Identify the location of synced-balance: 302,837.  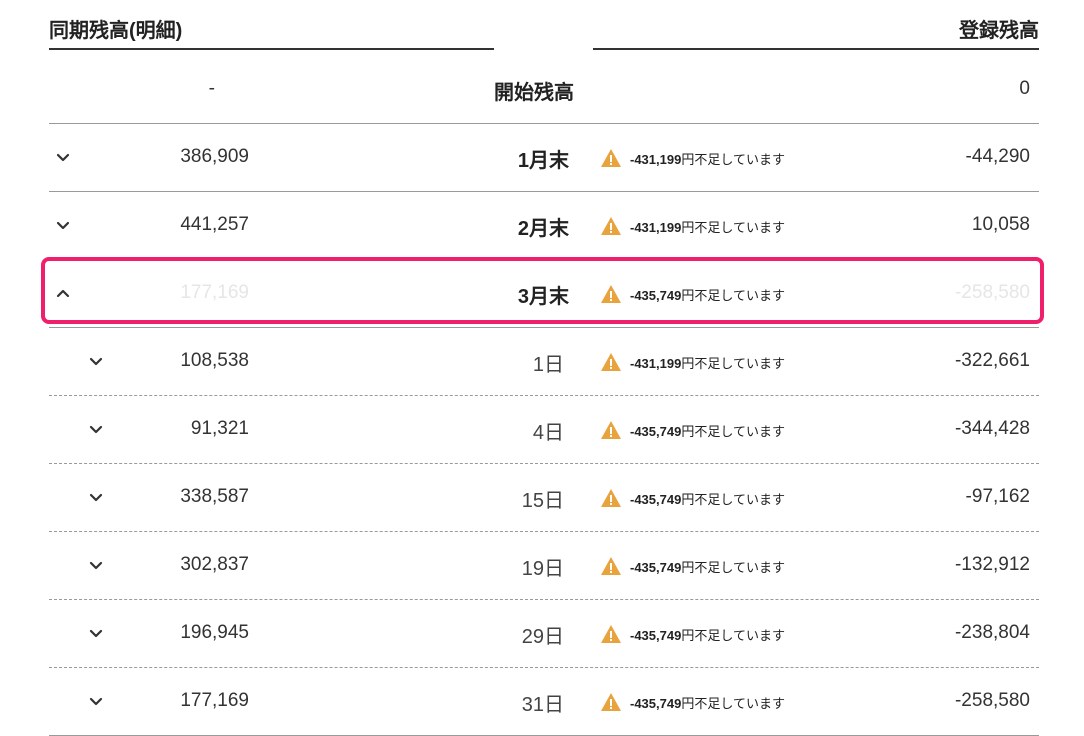
(214, 564).